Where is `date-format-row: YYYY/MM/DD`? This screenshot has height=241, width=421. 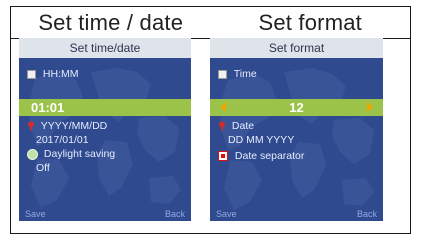 date-format-row: YYYY/MM/DD is located at coordinates (67, 126).